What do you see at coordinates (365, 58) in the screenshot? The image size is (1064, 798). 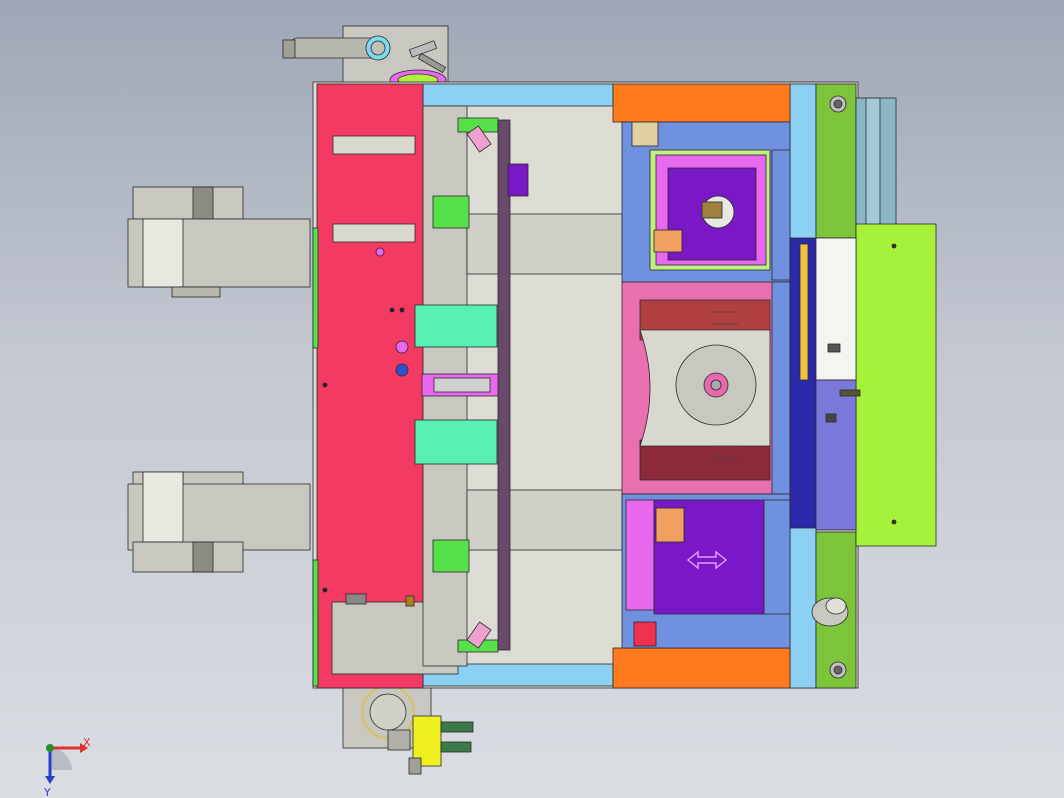 I see `top-pipe-assembly` at bounding box center [365, 58].